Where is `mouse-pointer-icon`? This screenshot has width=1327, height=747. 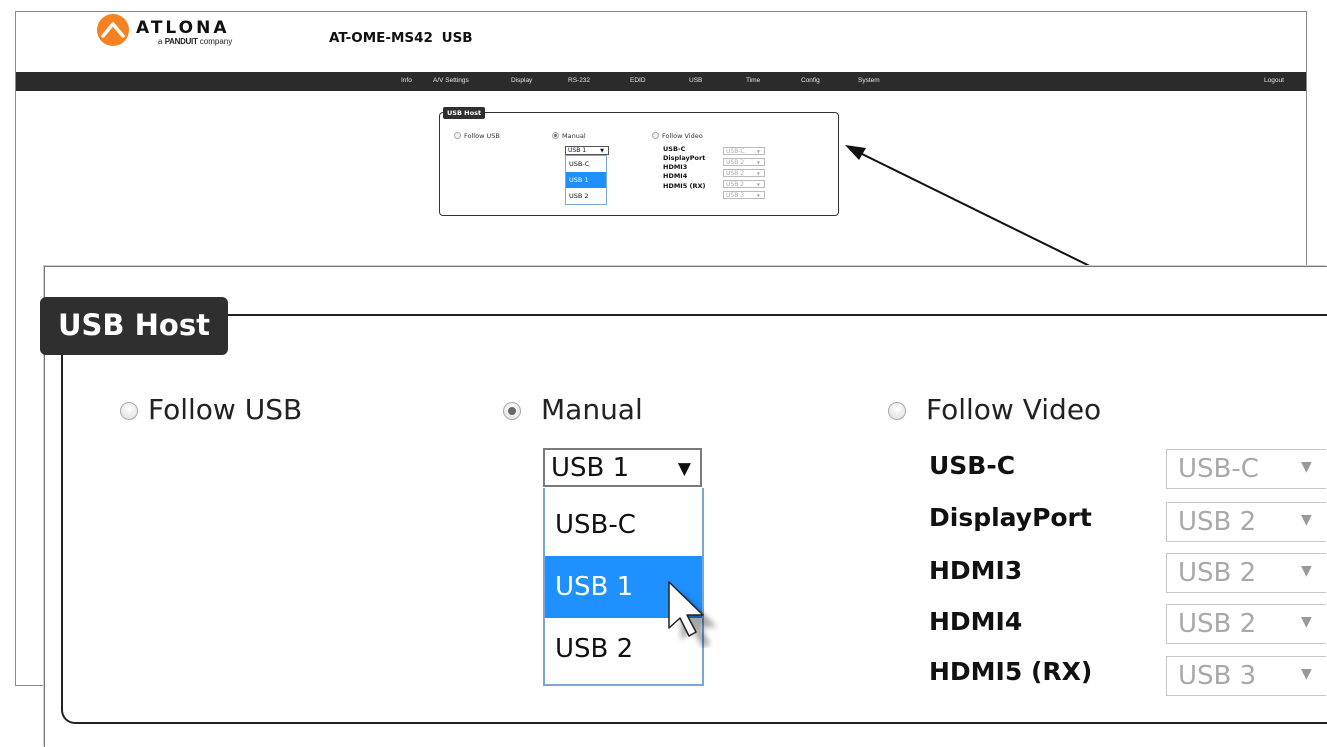 mouse-pointer-icon is located at coordinates (692, 614).